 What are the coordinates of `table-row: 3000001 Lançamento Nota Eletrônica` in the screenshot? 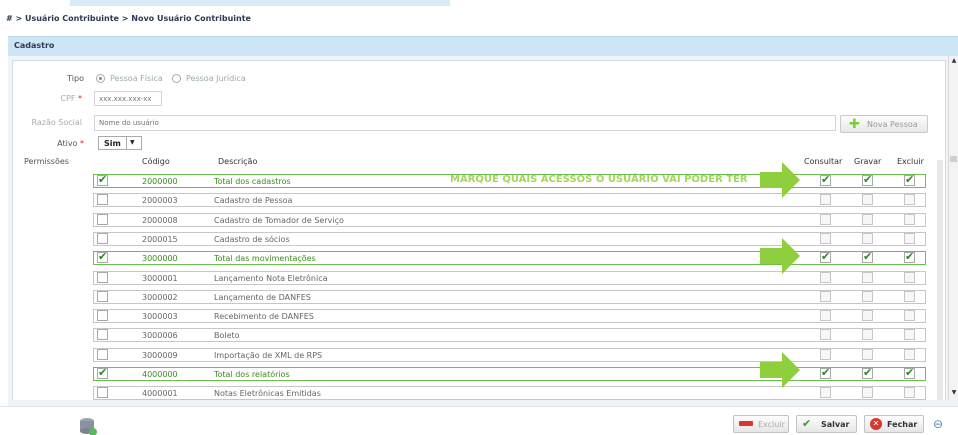 It's located at (509, 277).